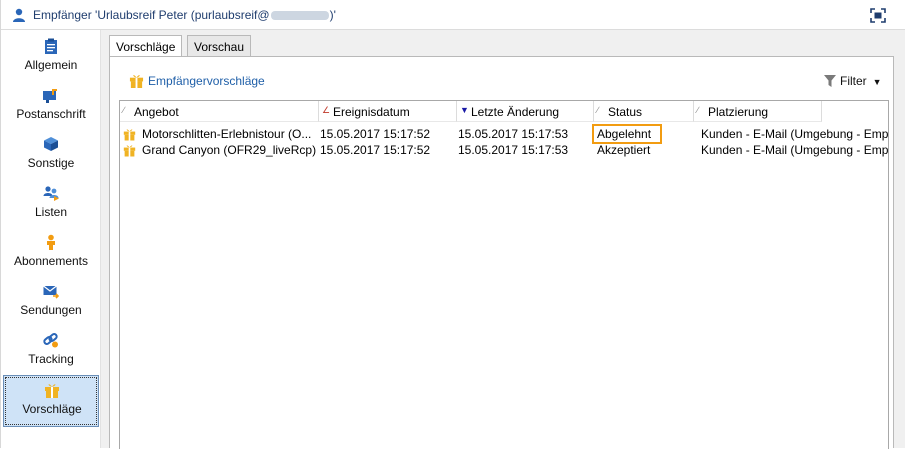 This screenshot has height=449, width=905. I want to click on sidebar-item-label: Sendungen, so click(51, 310).